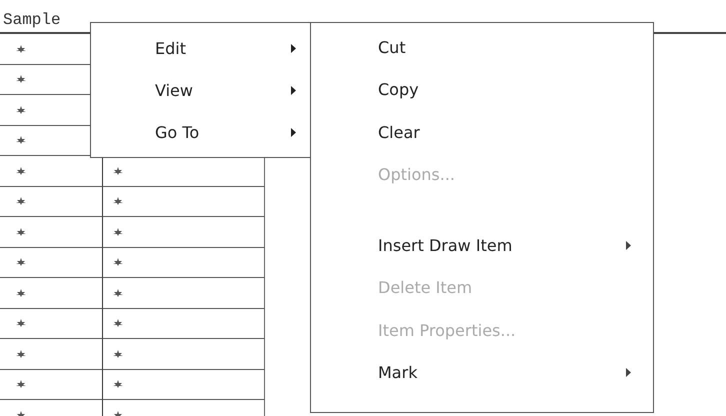 This screenshot has height=416, width=726. I want to click on menu-item: Mark, so click(482, 373).